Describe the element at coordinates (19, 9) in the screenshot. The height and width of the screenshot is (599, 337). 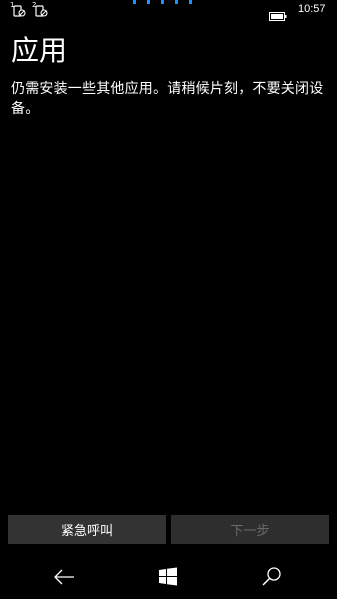
I see `sim1-signal-icon: 1` at that location.